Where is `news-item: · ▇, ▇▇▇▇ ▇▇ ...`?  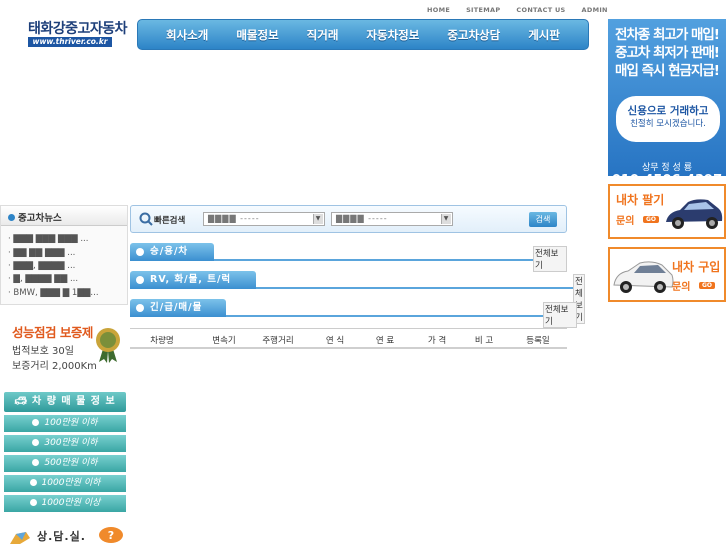
news-item: · ▇, ▇▇▇▇ ▇▇ ... is located at coordinates (43, 279).